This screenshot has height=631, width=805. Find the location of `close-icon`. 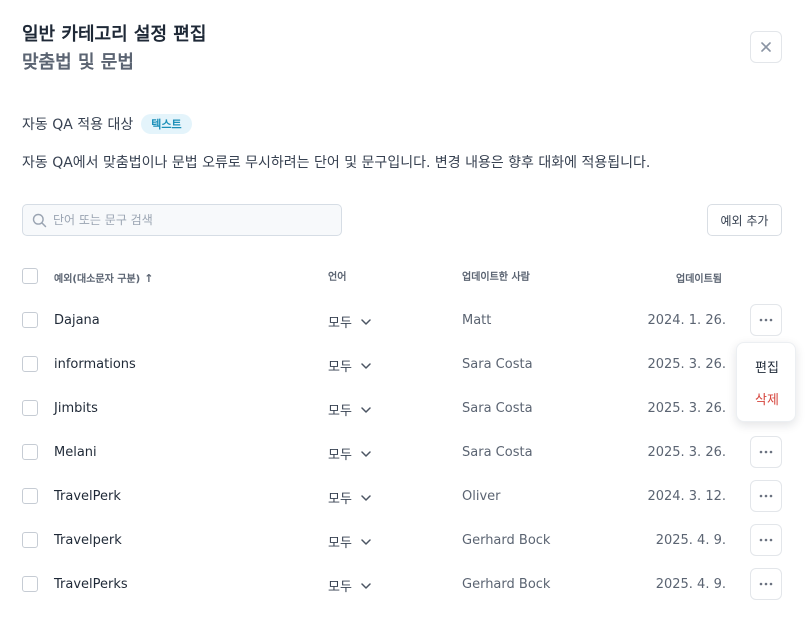

close-icon is located at coordinates (766, 47).